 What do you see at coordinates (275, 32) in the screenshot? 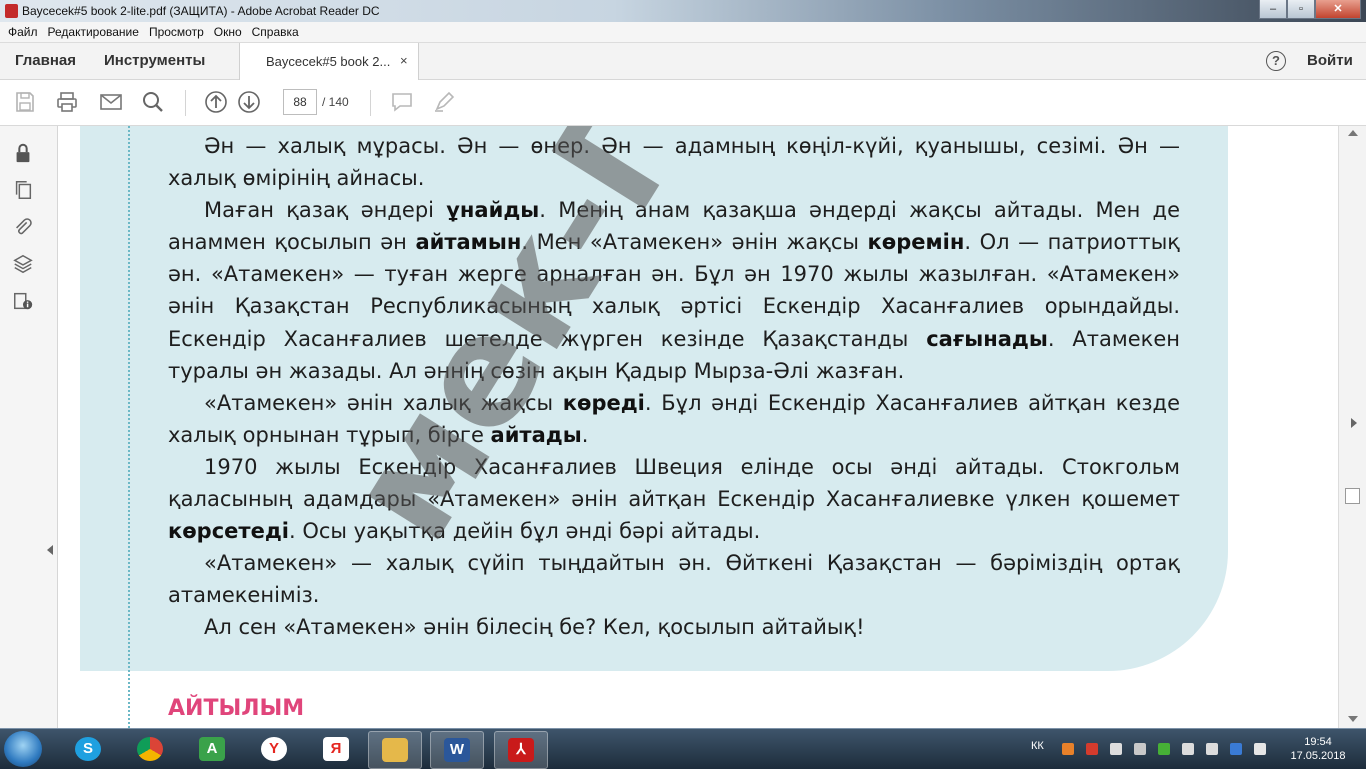
I see `menu-help: Справка` at bounding box center [275, 32].